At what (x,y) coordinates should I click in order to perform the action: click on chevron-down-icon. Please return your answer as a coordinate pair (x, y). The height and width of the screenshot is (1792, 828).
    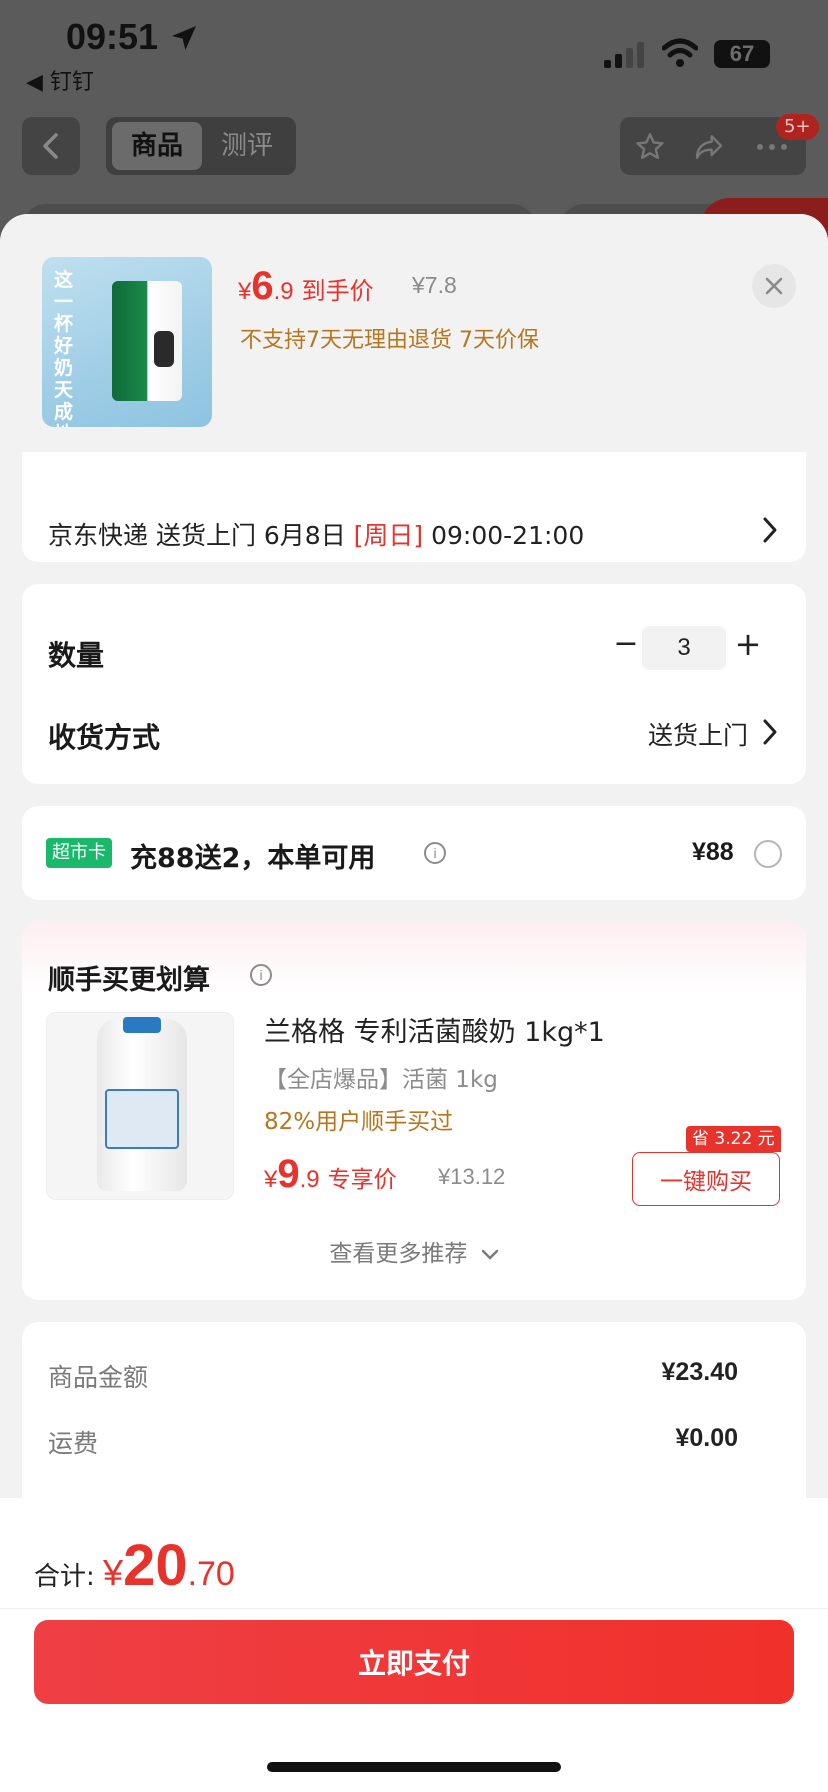
    Looking at the image, I should click on (489, 1254).